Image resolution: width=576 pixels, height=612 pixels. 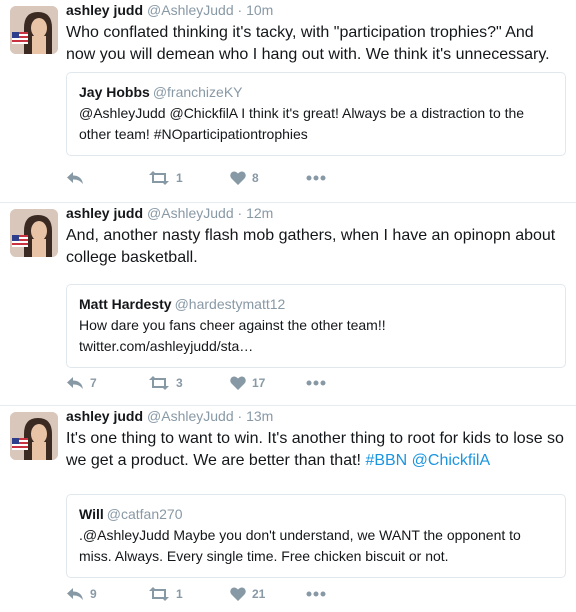 What do you see at coordinates (114, 92) in the screenshot?
I see `quoted-author-name: Jay Hobbs` at bounding box center [114, 92].